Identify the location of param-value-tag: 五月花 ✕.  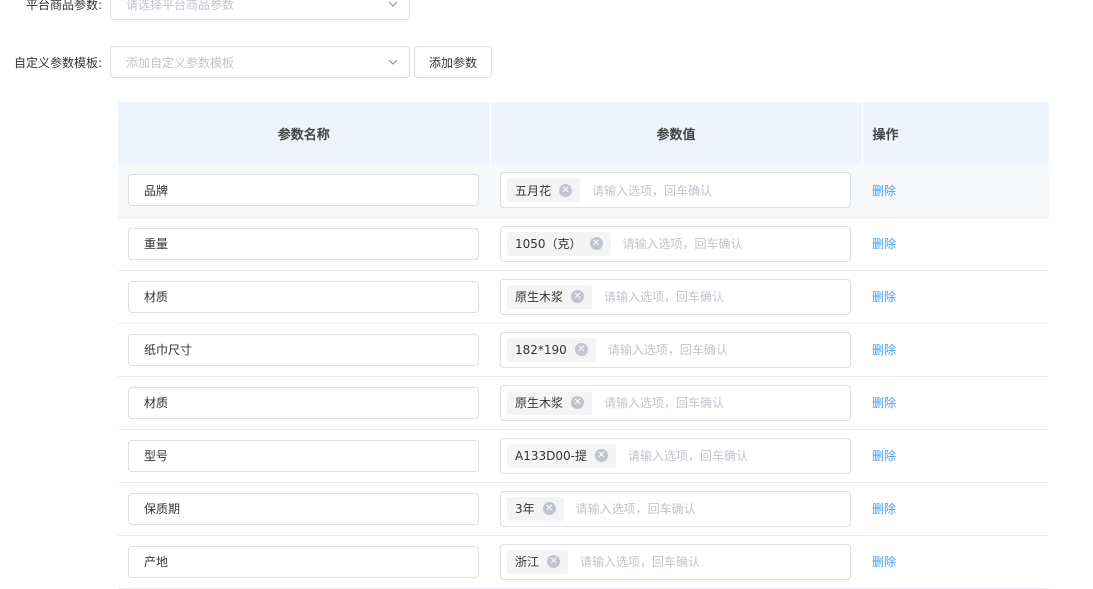
(544, 190).